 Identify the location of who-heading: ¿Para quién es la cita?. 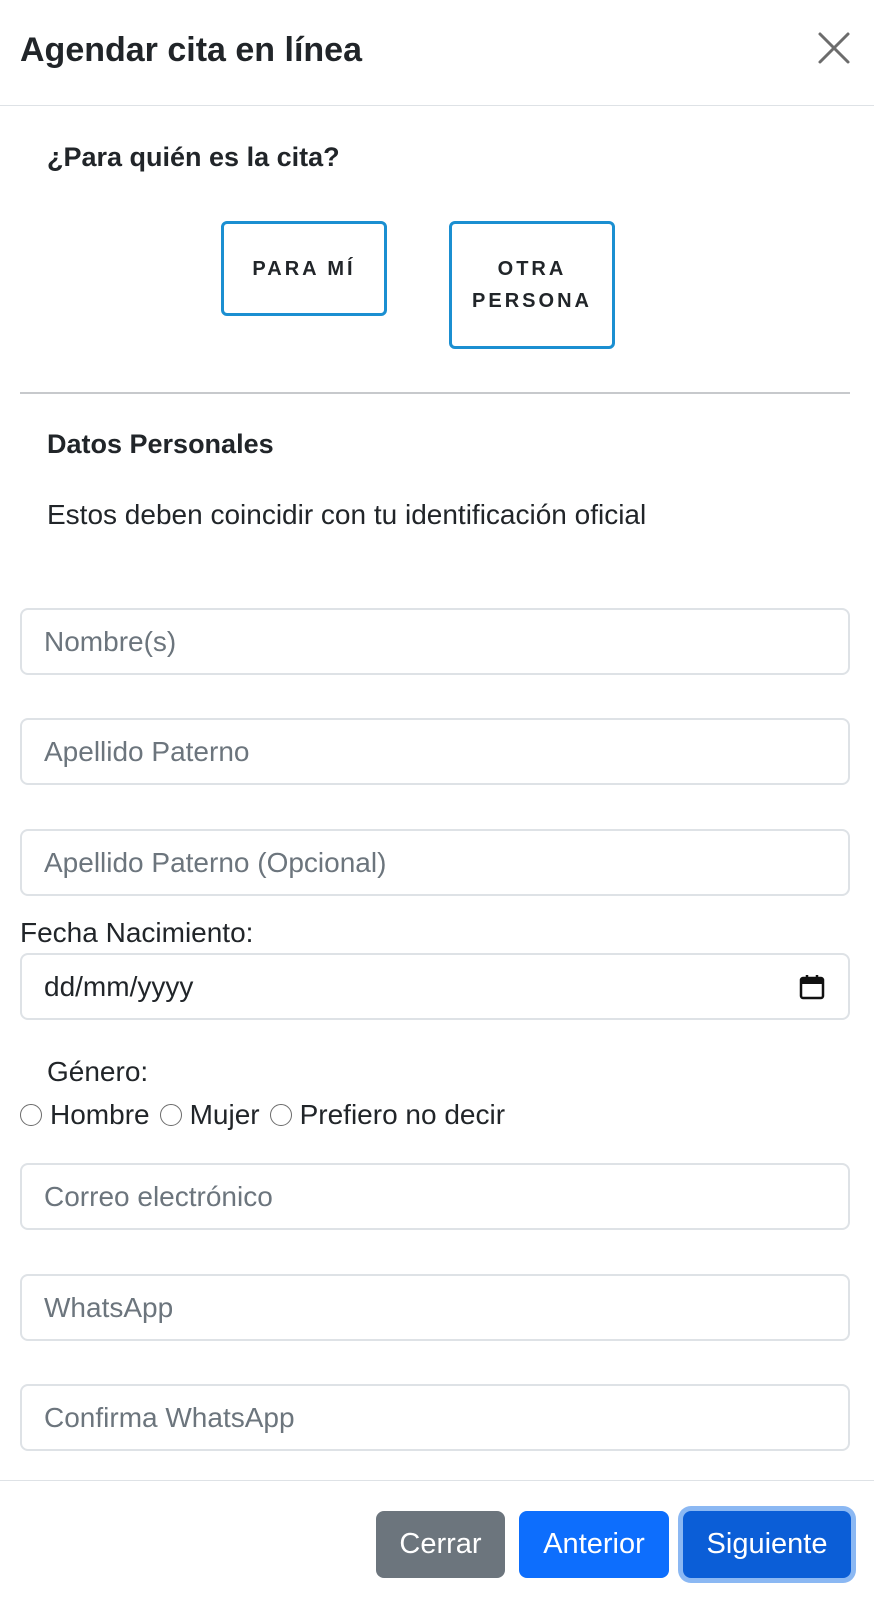
(193, 157).